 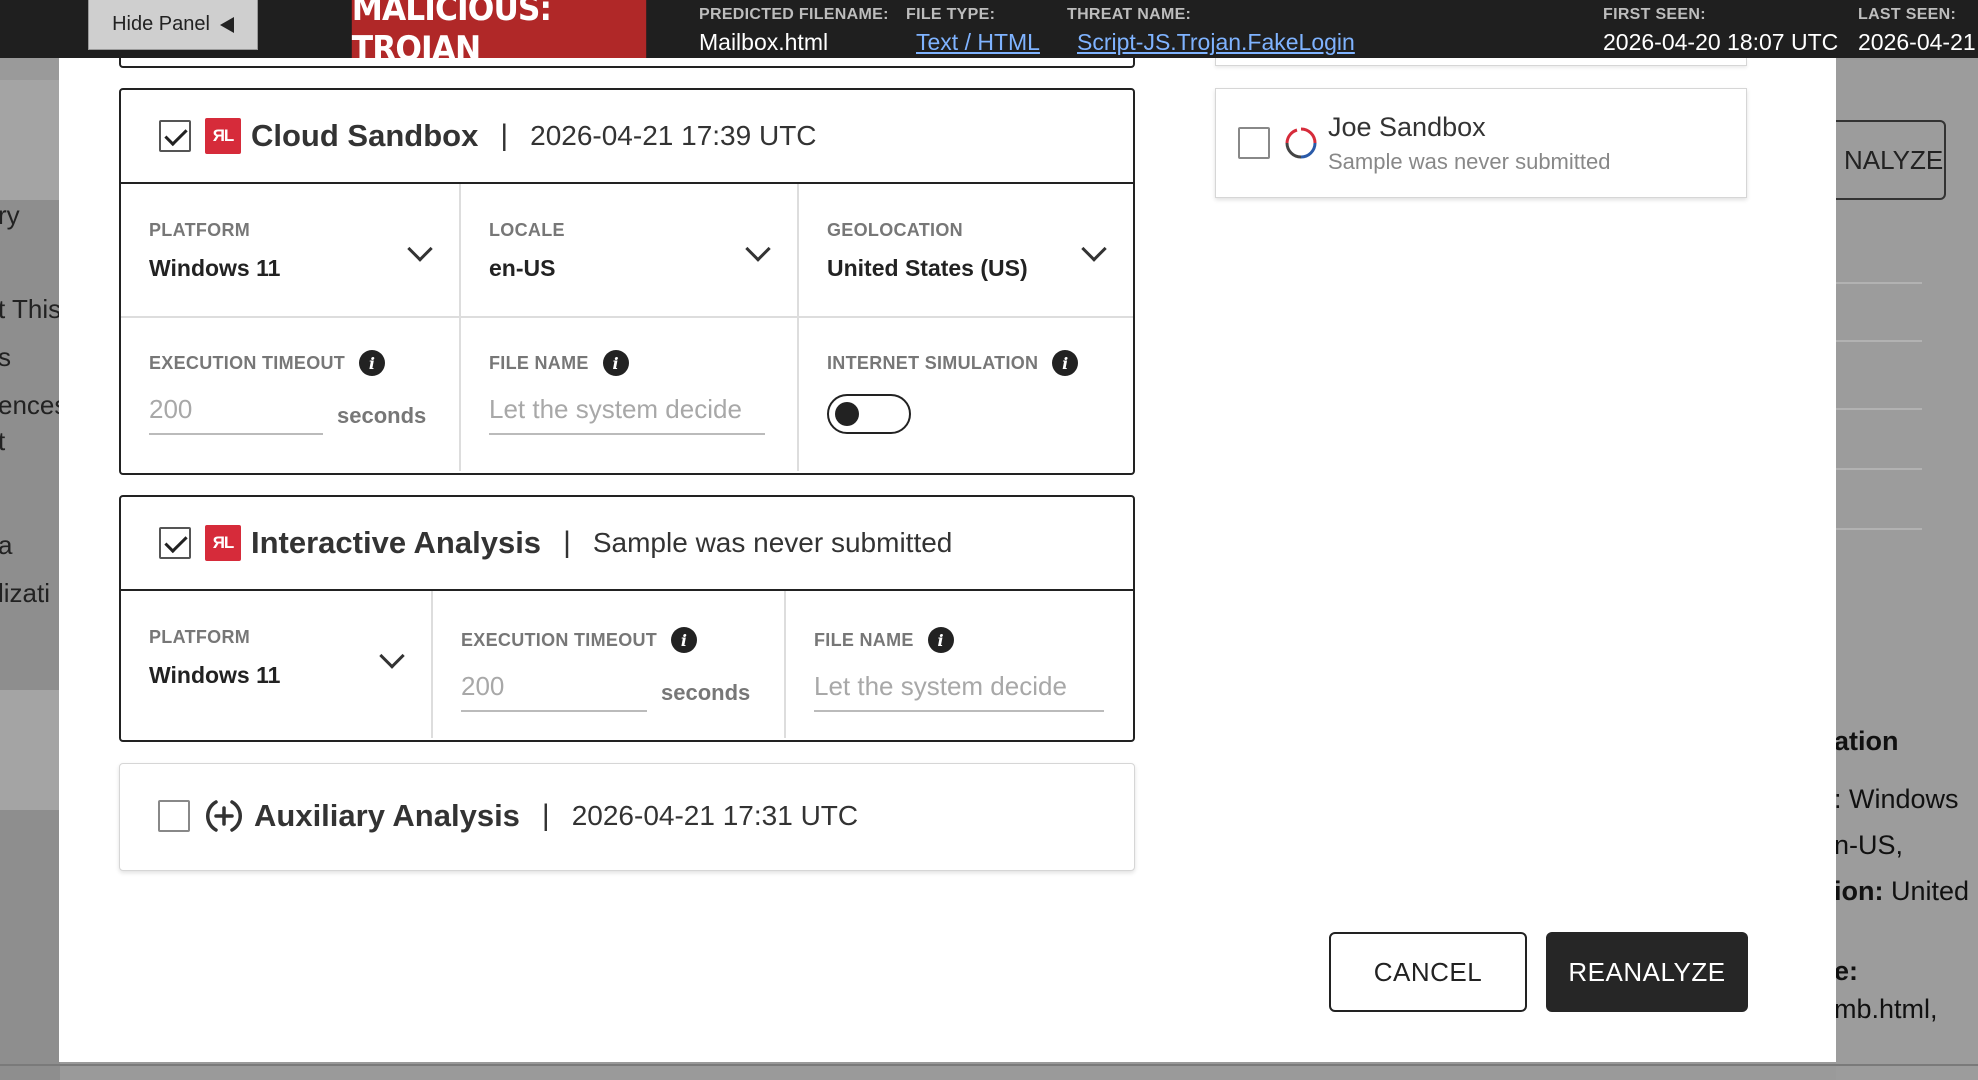 I want to click on last-seen-label: LAST SEEN:, so click(x=1907, y=14).